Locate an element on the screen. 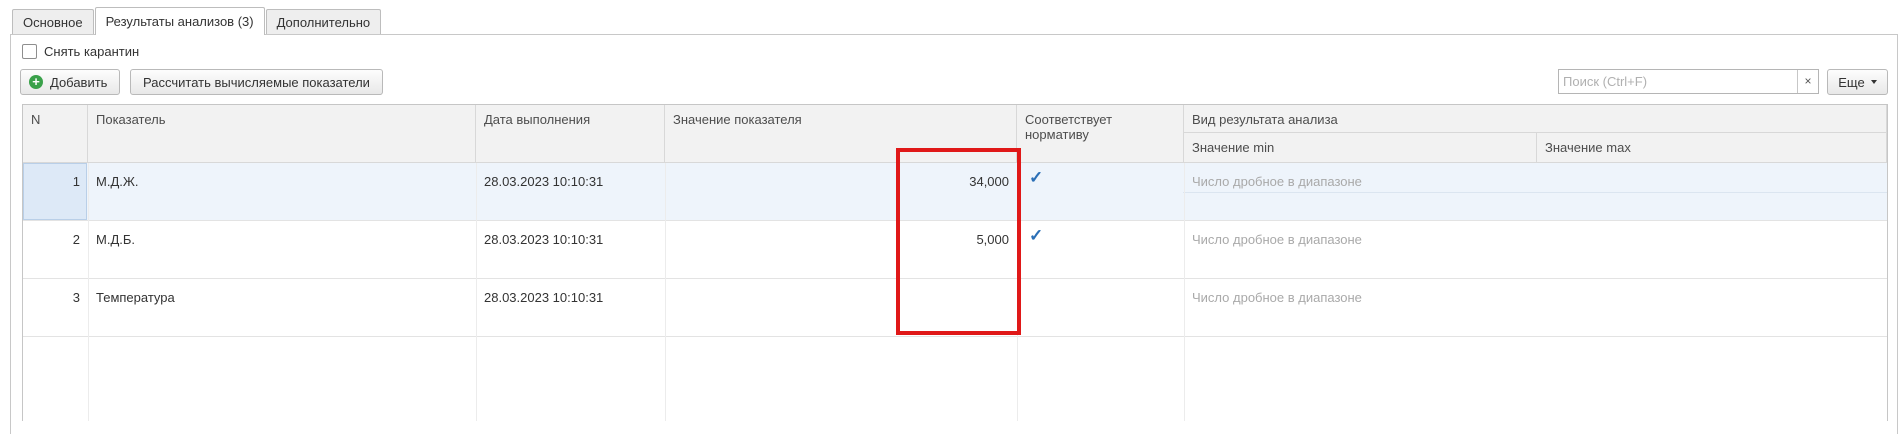 The width and height of the screenshot is (1904, 434). header-result-type: Вид результата анализа is located at coordinates (1535, 119).